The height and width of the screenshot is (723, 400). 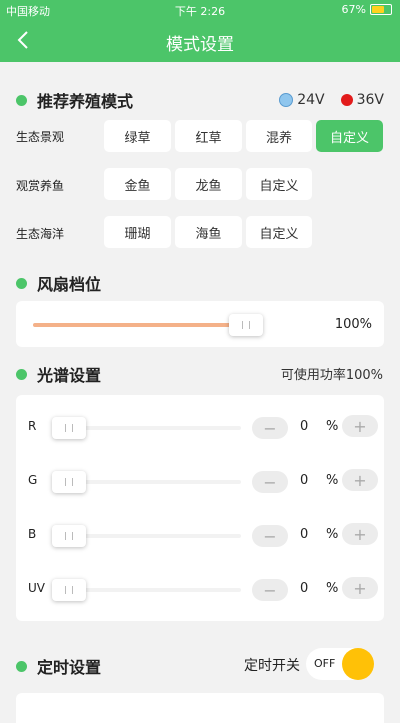 What do you see at coordinates (69, 284) in the screenshot?
I see `section-title-text: 风扇档位` at bounding box center [69, 284].